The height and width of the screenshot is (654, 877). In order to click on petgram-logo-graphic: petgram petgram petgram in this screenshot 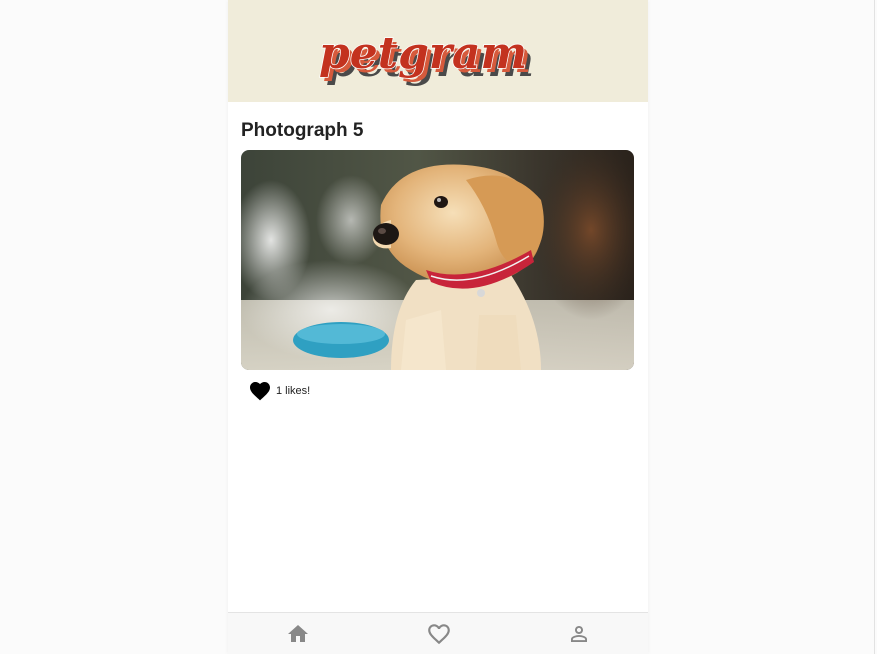, I will do `click(426, 57)`.